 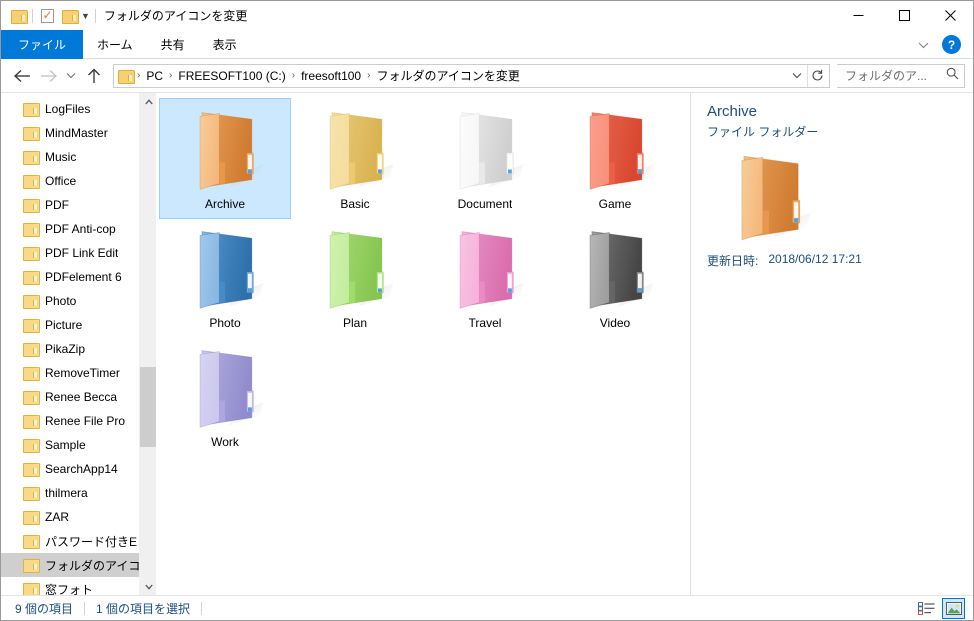 I want to click on forward-button, so click(x=48, y=76).